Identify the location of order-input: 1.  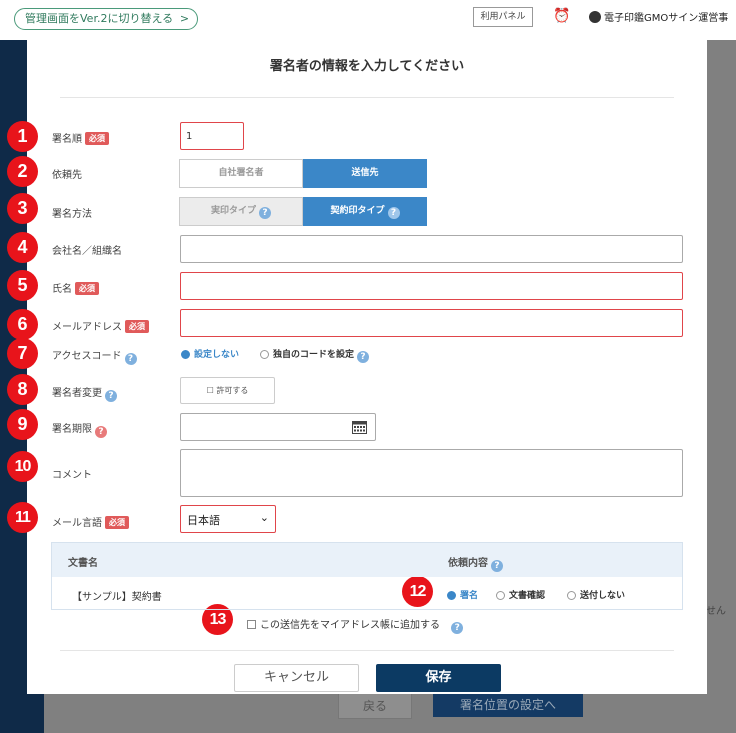
(212, 136).